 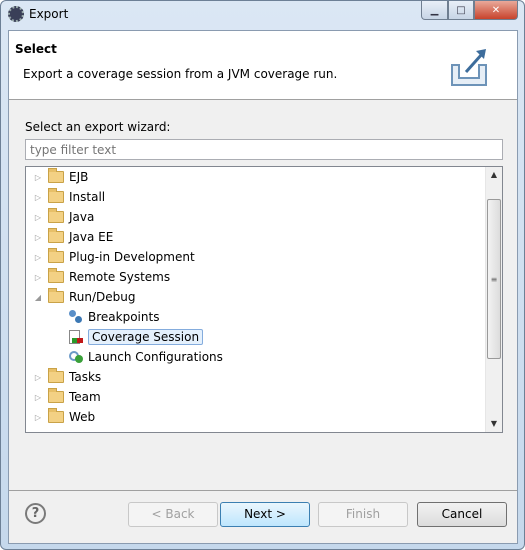 I want to click on tree-item-label: Plug-in Development, so click(x=132, y=257).